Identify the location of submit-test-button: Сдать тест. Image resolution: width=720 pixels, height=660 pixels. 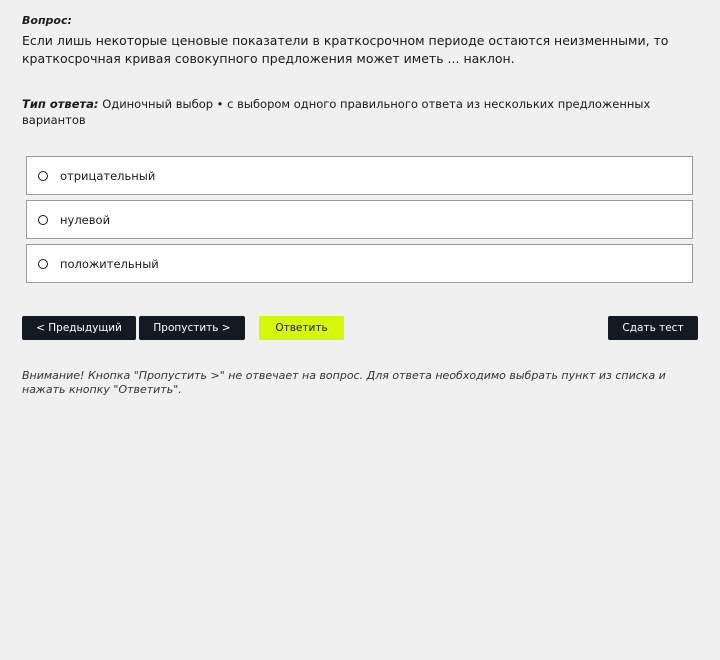
(653, 328).